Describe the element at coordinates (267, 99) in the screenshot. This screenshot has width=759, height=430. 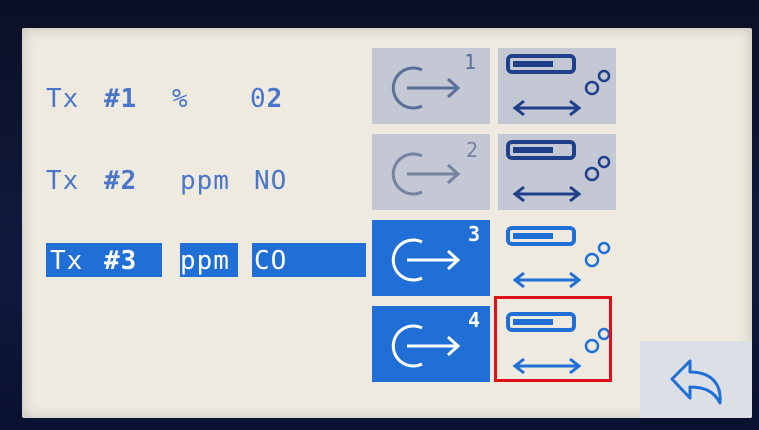
I see `tx-gas: 02` at that location.